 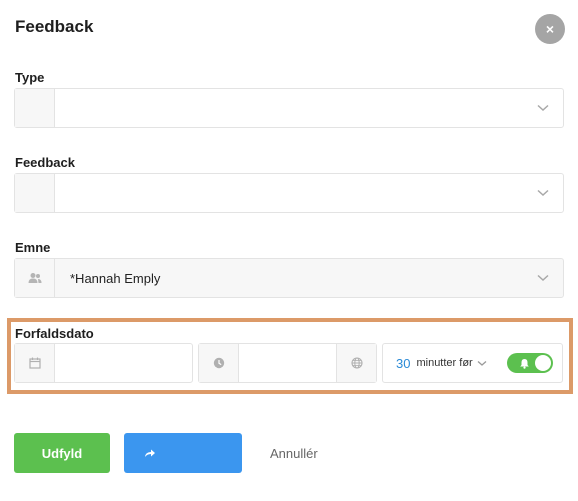 What do you see at coordinates (296, 453) in the screenshot?
I see `cancel-button: Annullér` at bounding box center [296, 453].